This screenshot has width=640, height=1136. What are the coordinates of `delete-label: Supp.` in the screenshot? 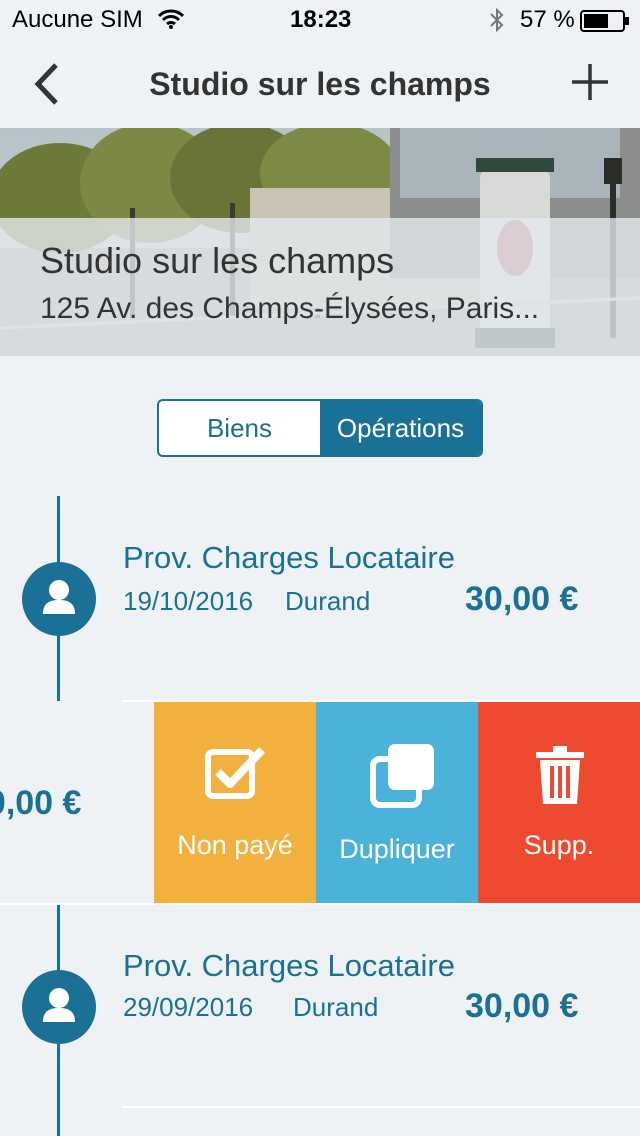 It's located at (559, 845).